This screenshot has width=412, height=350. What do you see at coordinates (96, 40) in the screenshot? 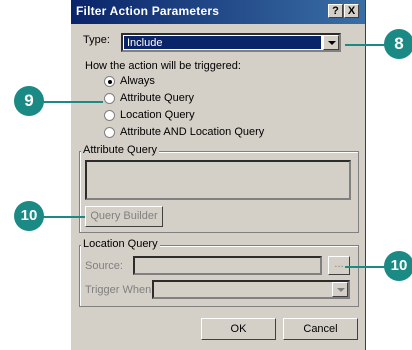
I see `type-label: Type:` at bounding box center [96, 40].